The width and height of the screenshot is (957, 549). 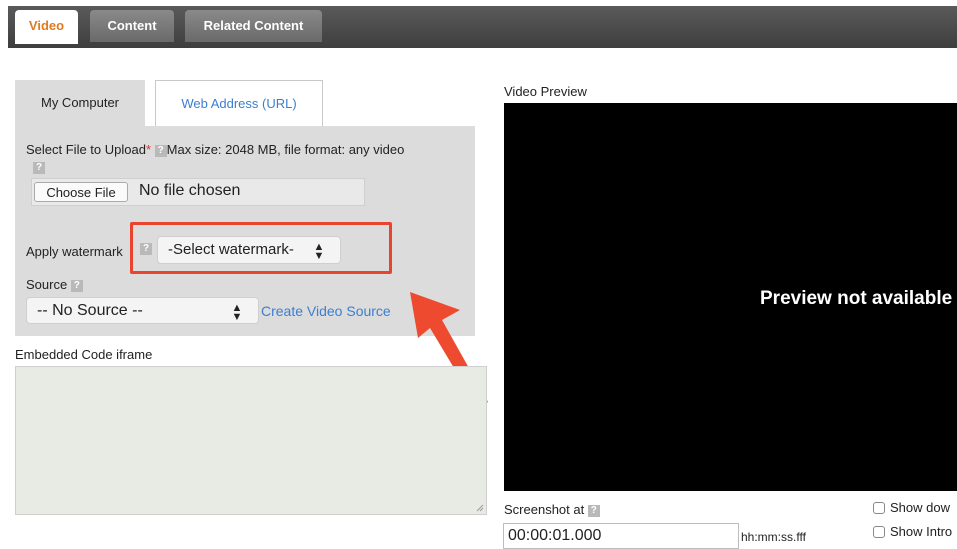 I want to click on embedded-code-label: Embedded Code iframe, so click(x=84, y=354).